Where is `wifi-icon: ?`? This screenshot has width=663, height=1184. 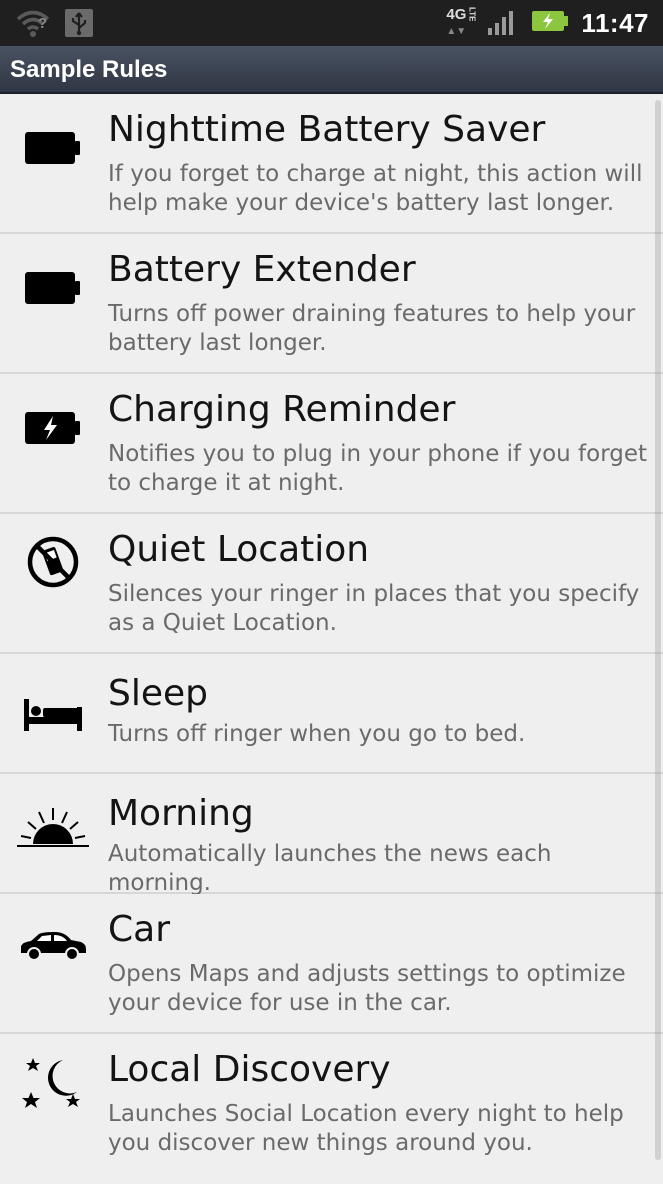
wifi-icon: ? is located at coordinates (33, 25).